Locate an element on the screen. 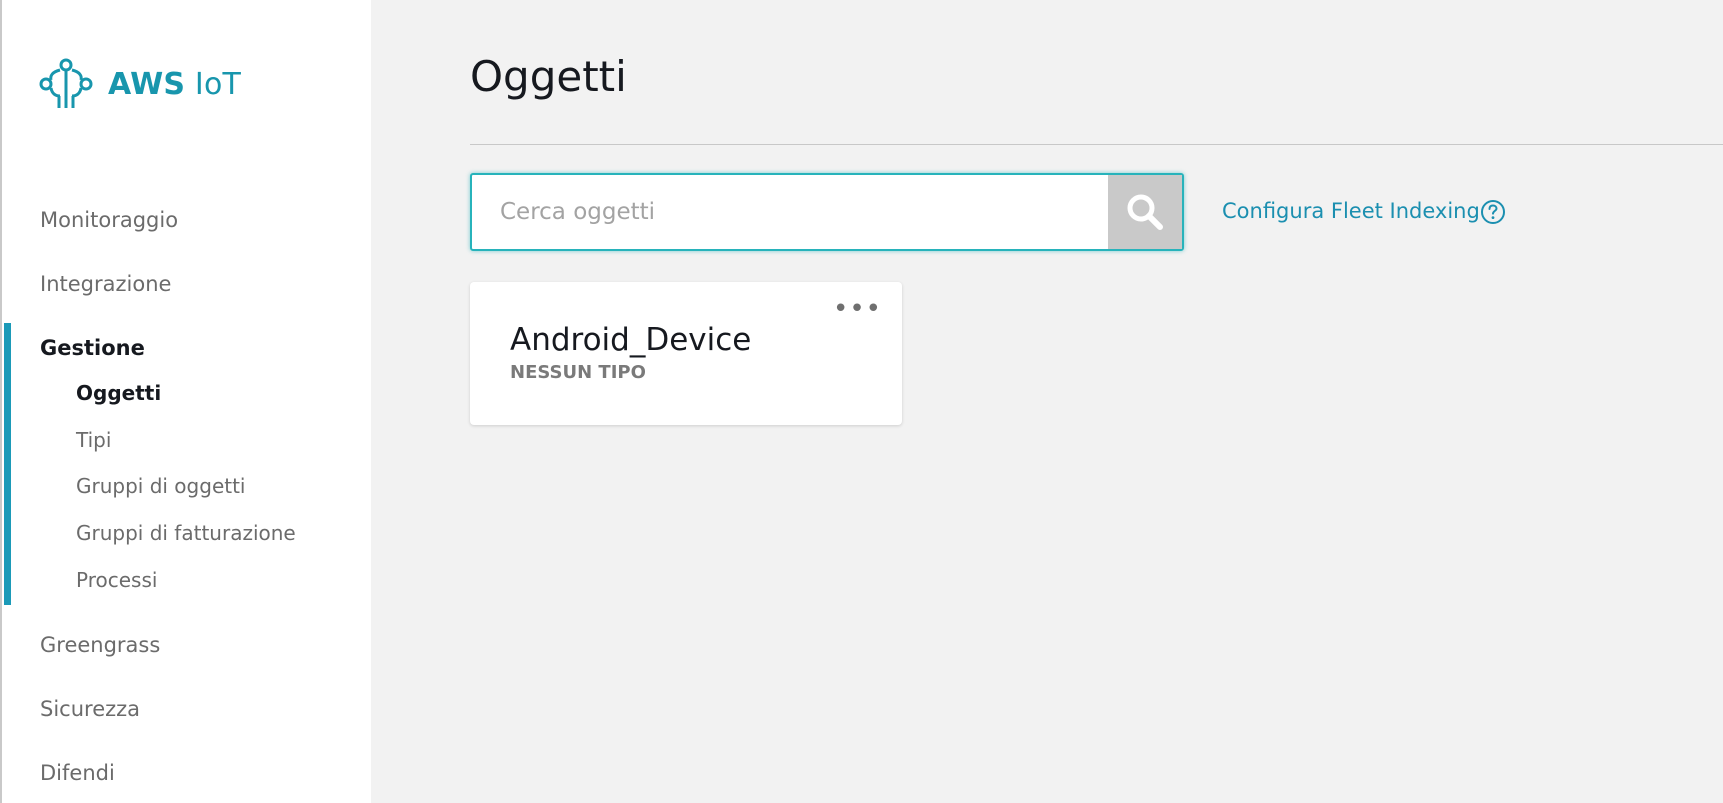 The image size is (1723, 803). sidebar-subitem-processi: Processi is located at coordinates (116, 580).